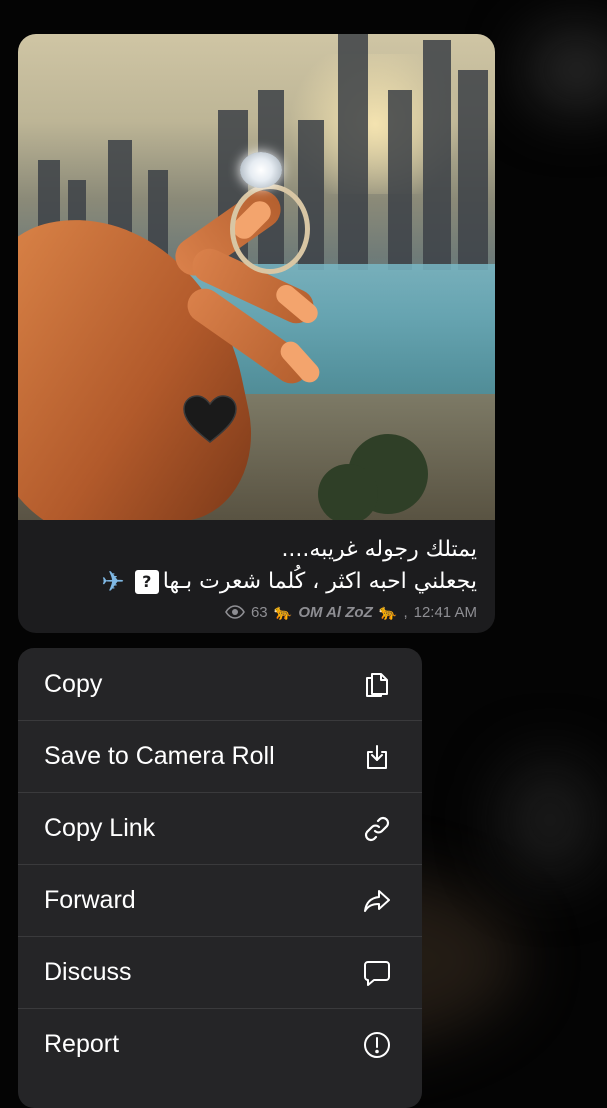 This screenshot has height=1108, width=607. Describe the element at coordinates (270, 229) in the screenshot. I see `photo-ring-band` at that location.